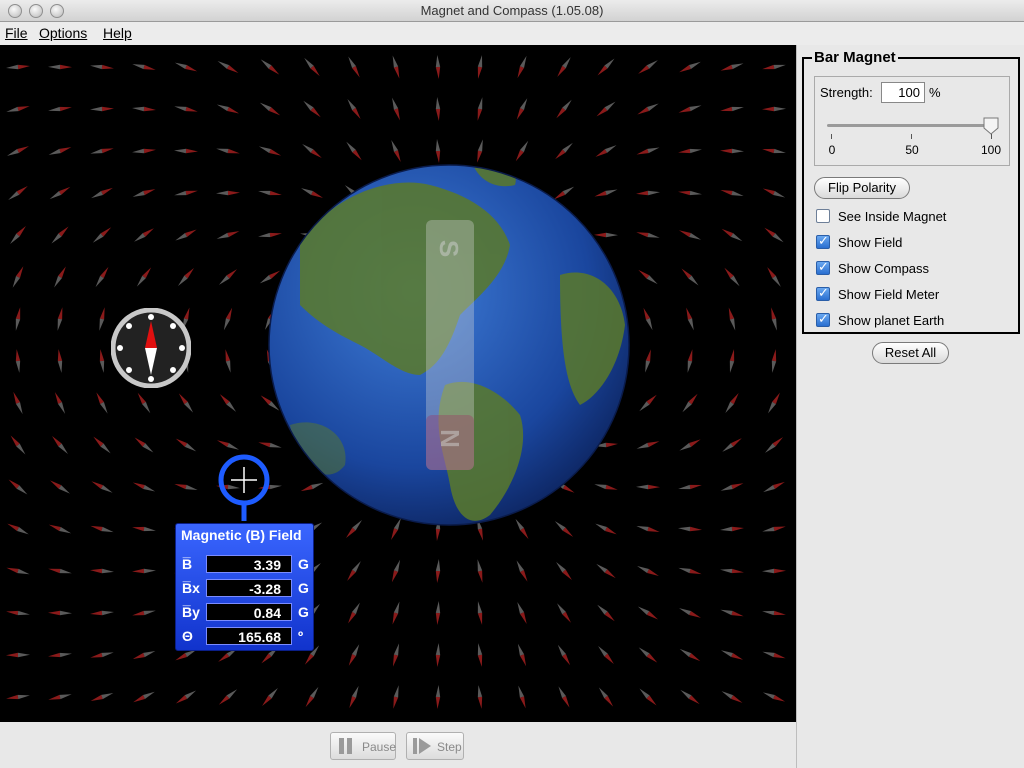 This screenshot has width=1024, height=768. What do you see at coordinates (991, 126) in the screenshot?
I see `strength-slider-thumb` at bounding box center [991, 126].